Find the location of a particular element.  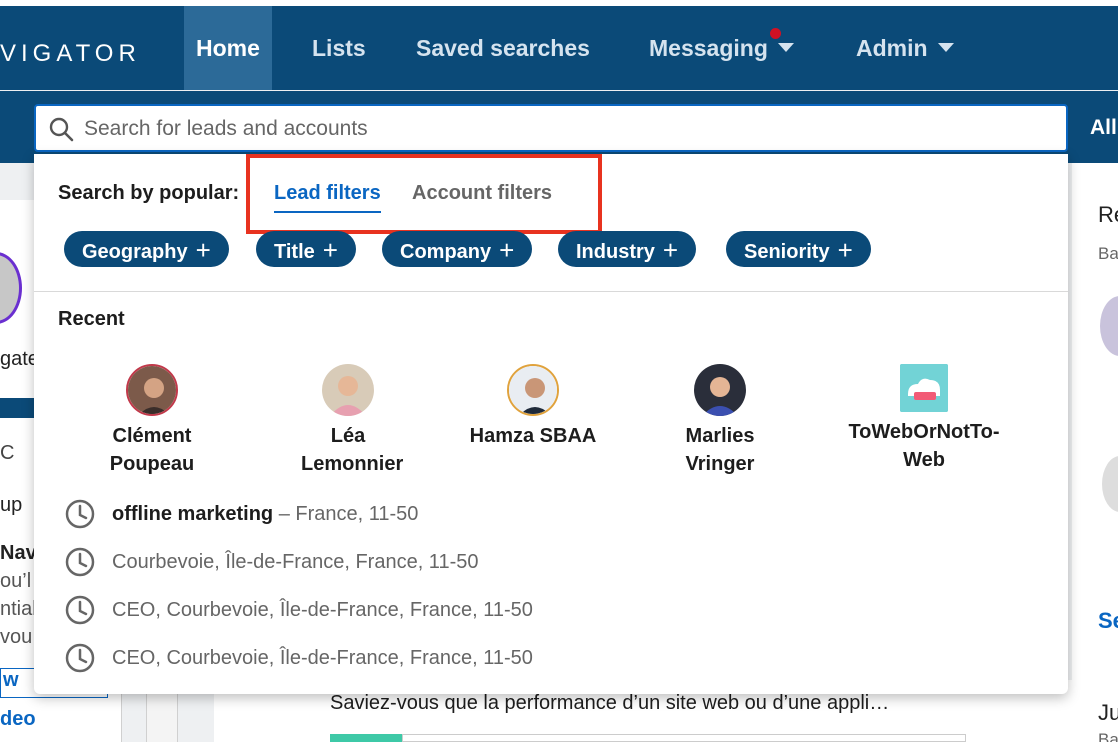

background-fragment: Nav is located at coordinates (18, 553).